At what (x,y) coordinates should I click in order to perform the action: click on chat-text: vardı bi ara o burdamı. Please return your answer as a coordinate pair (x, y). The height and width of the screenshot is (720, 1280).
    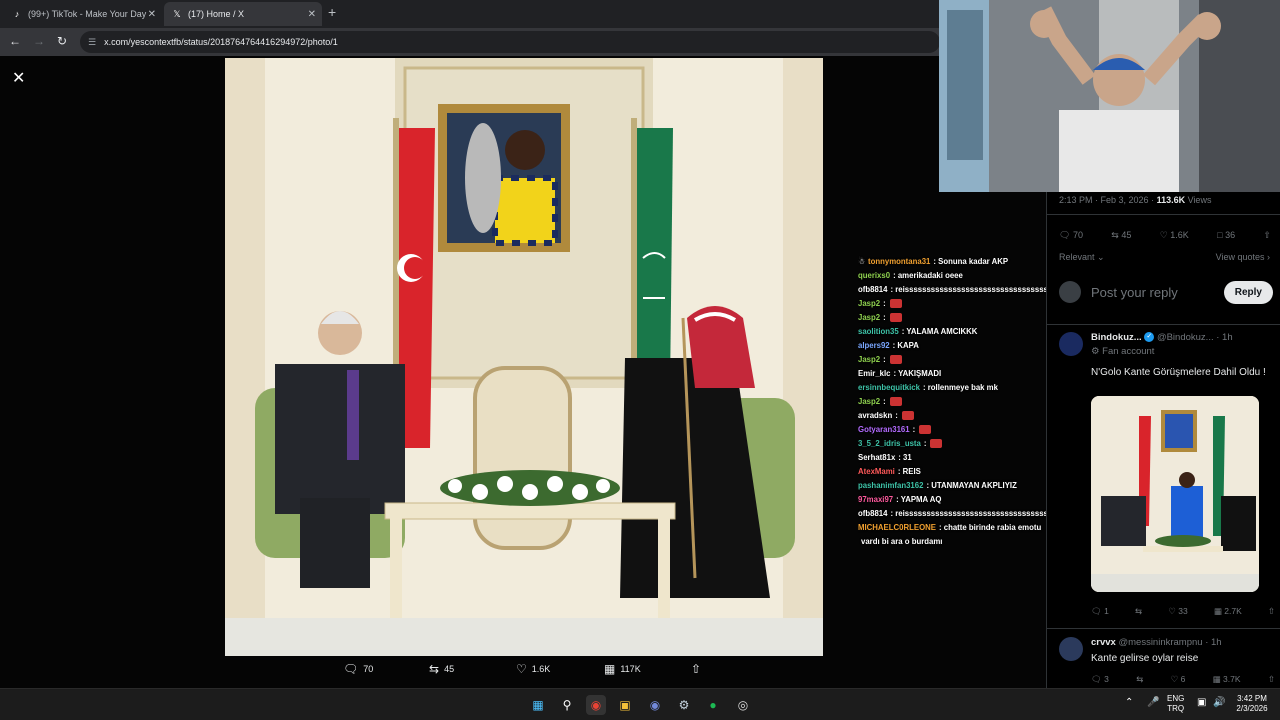
    Looking at the image, I should click on (902, 541).